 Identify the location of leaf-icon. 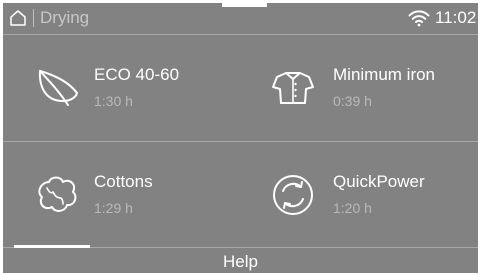
(58, 88).